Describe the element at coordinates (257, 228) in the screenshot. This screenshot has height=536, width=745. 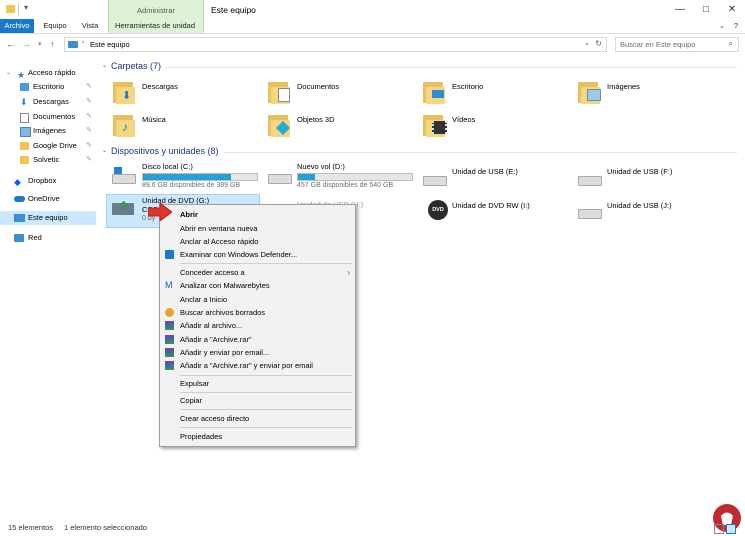
I see `menu-item-abrir-ventana-nueva: Abrir en ventana nueva` at that location.